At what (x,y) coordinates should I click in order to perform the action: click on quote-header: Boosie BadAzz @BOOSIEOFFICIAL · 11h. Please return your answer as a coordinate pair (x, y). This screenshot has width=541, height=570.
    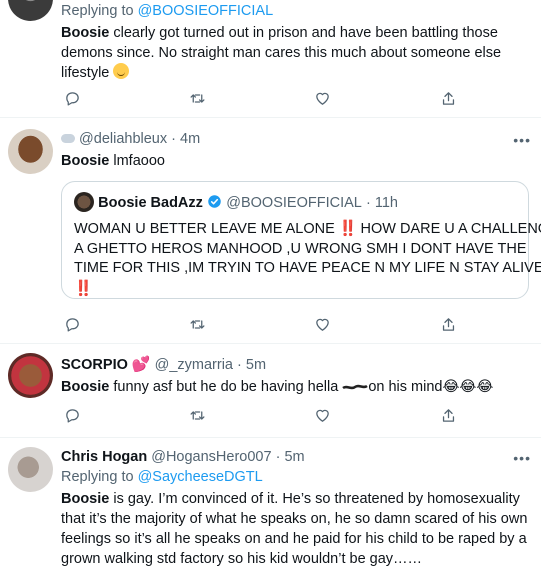
    Looking at the image, I should click on (236, 202).